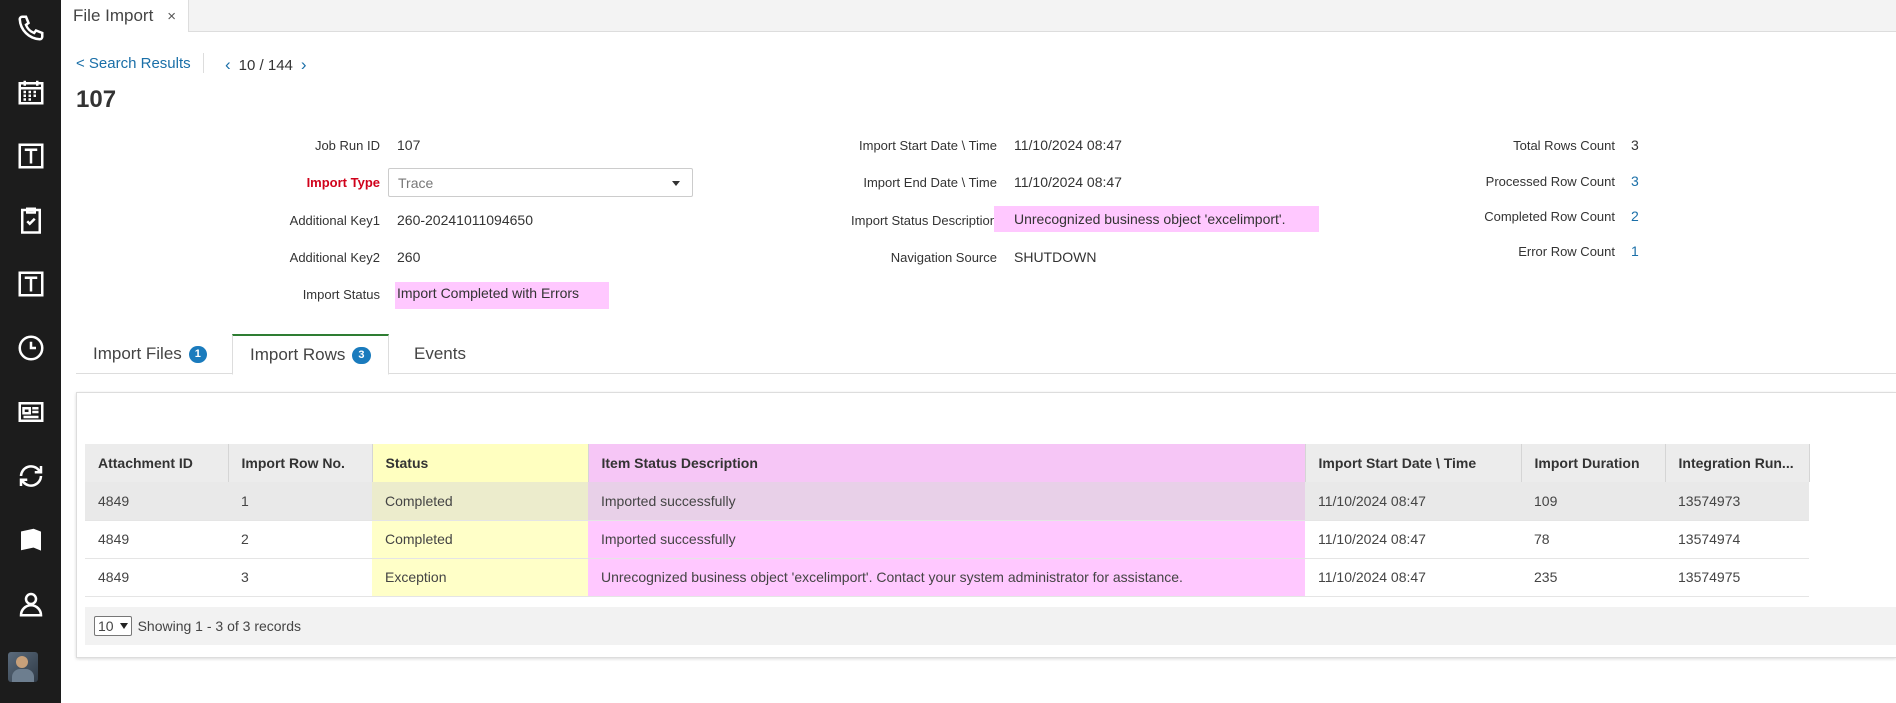 The image size is (1896, 703). I want to click on import-end-value: 11/10/2024 08:47, so click(1068, 182).